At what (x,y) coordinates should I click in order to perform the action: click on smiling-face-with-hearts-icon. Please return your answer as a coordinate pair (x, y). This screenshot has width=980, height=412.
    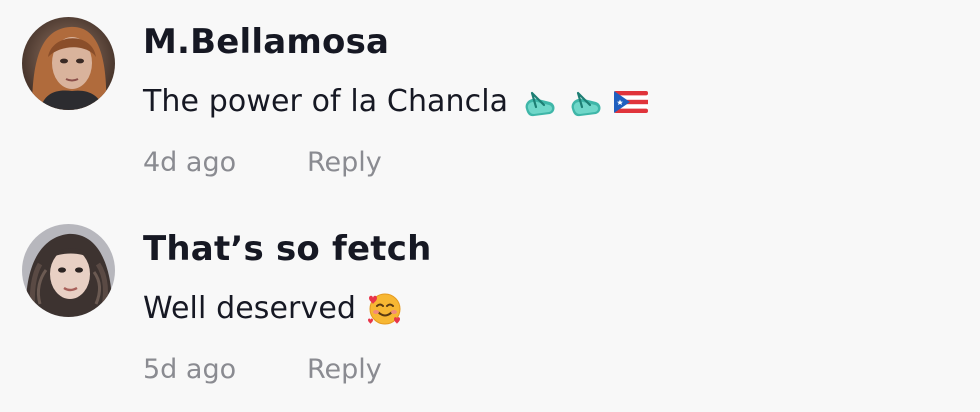
    Looking at the image, I should click on (385, 309).